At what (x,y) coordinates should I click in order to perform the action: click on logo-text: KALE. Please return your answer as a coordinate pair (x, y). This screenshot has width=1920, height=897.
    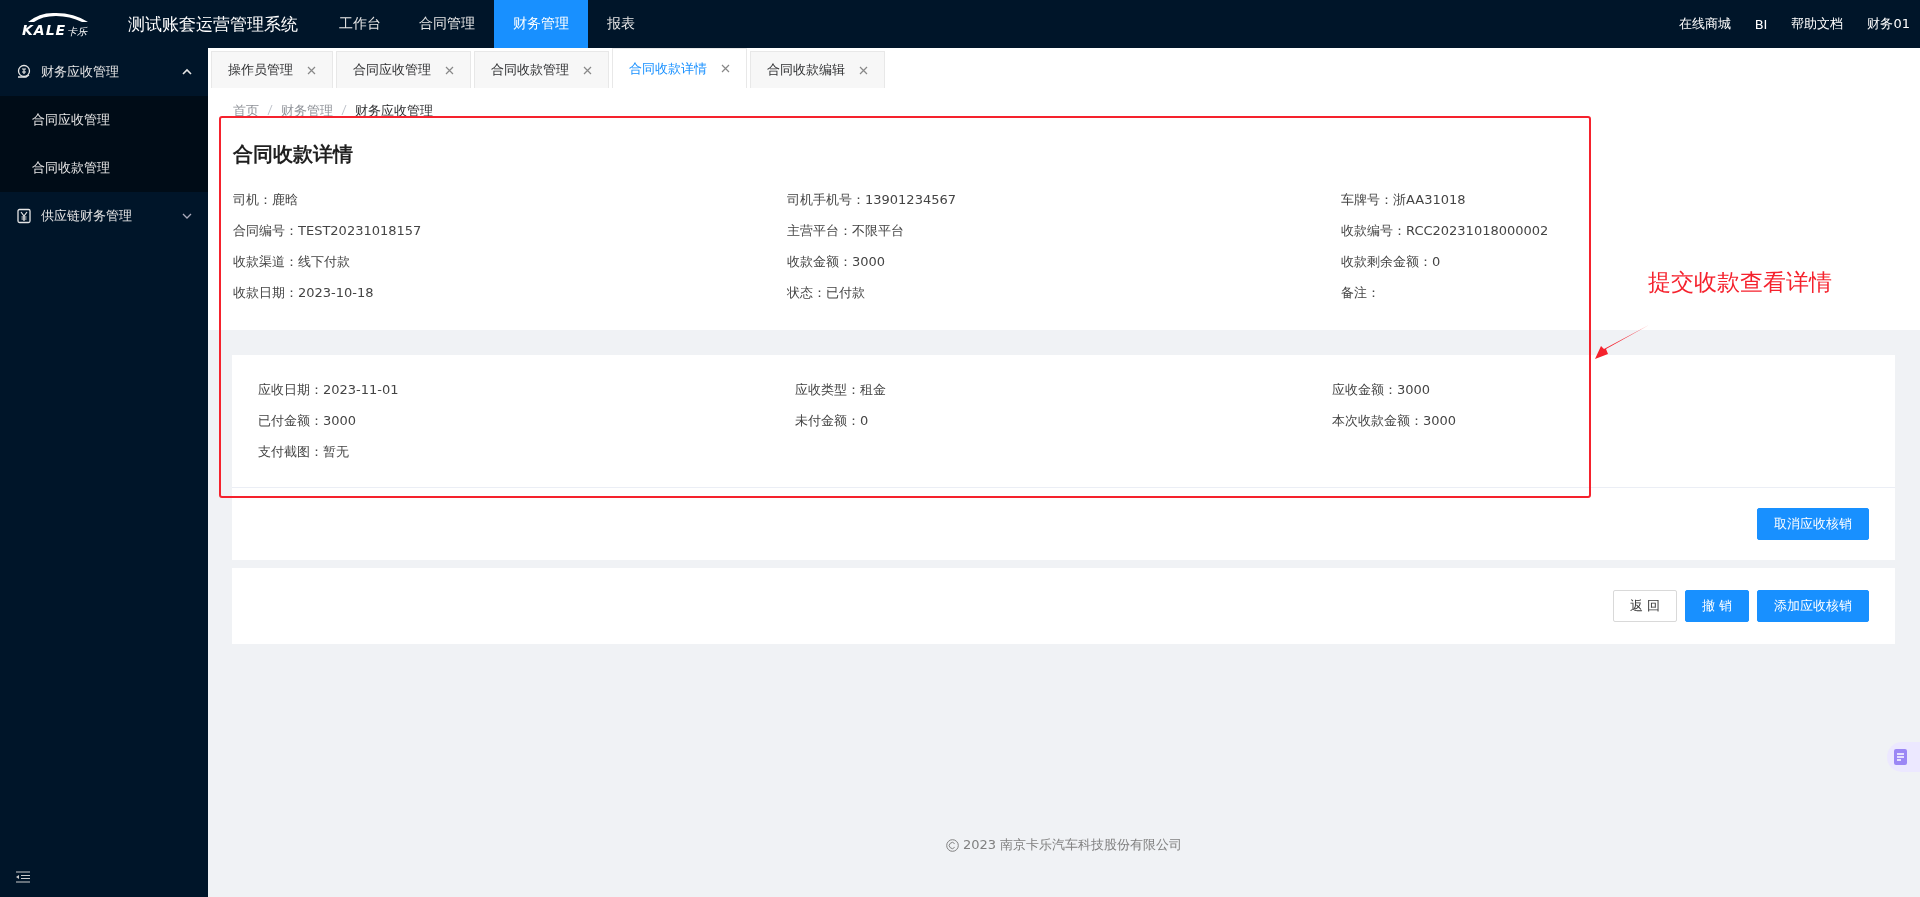
    Looking at the image, I should click on (44, 30).